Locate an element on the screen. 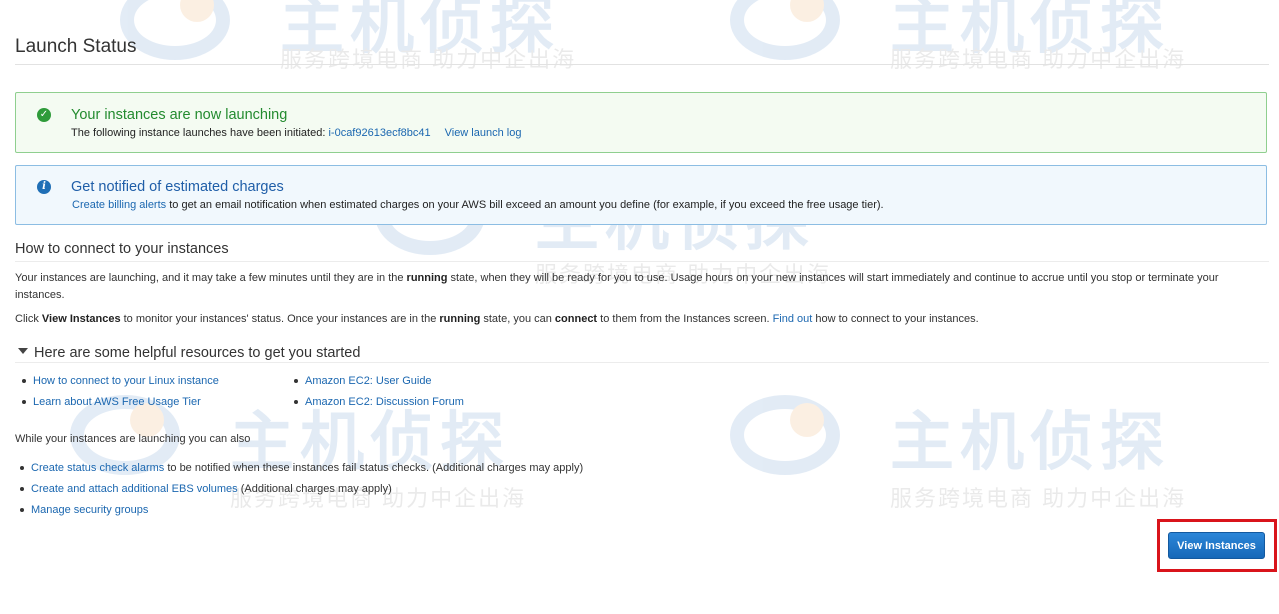 This screenshot has height=614, width=1279. page-title: Launch Status is located at coordinates (76, 46).